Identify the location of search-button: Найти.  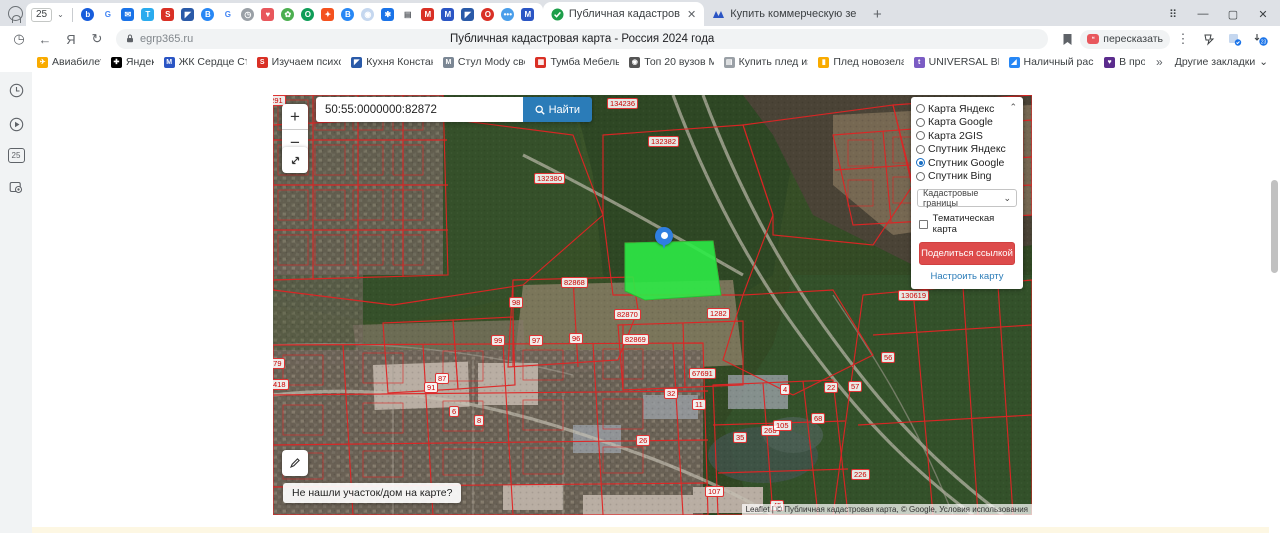
(557, 109).